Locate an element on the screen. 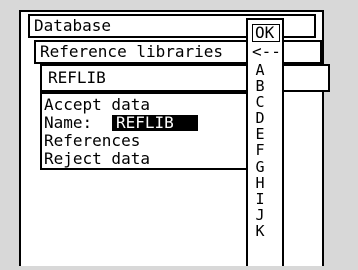 This screenshot has height=270, width=358. accept-data-option: Accept data is located at coordinates (97, 105).